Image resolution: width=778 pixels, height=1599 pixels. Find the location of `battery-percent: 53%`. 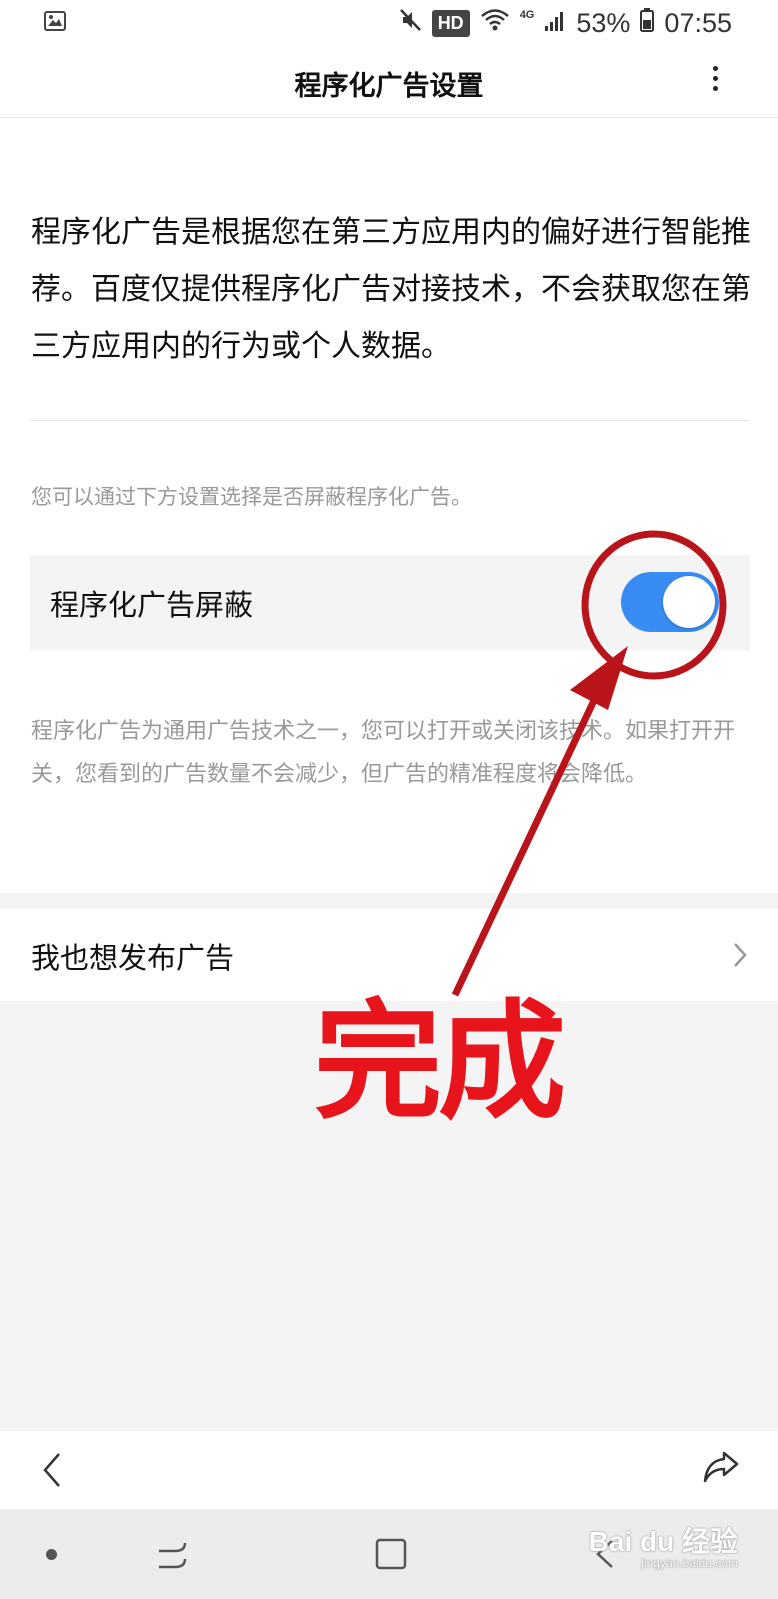

battery-percent: 53% is located at coordinates (603, 22).